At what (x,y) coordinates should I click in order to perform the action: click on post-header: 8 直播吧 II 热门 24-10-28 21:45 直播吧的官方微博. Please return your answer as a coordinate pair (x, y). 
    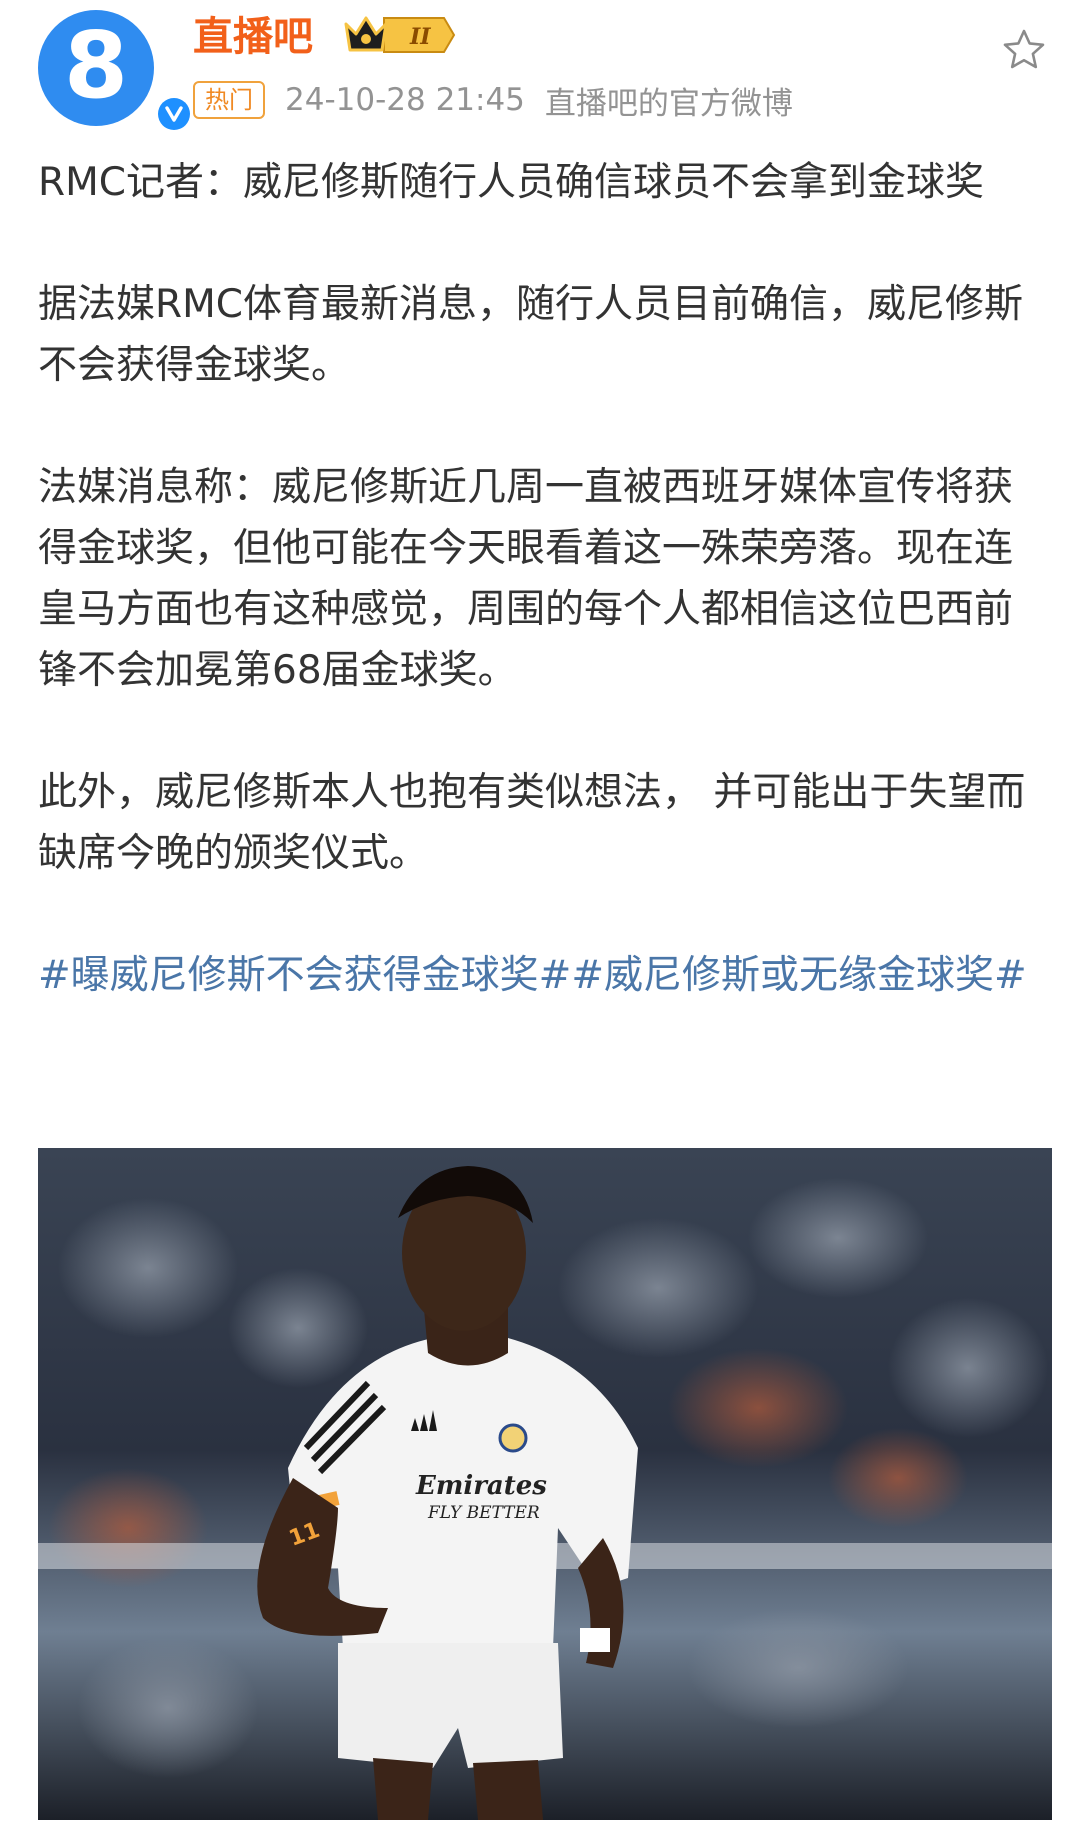
    Looking at the image, I should click on (540, 70).